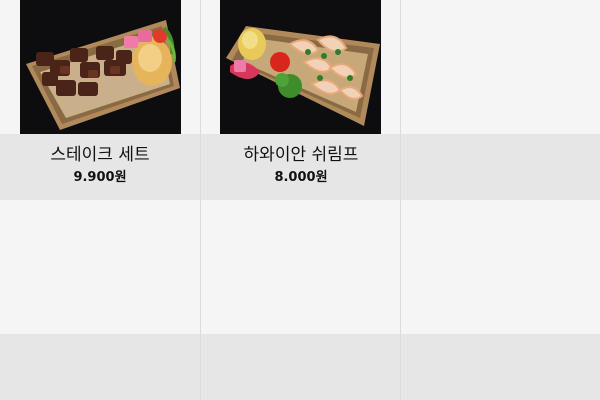  What do you see at coordinates (301, 177) in the screenshot?
I see `product-price: 8.000원` at bounding box center [301, 177].